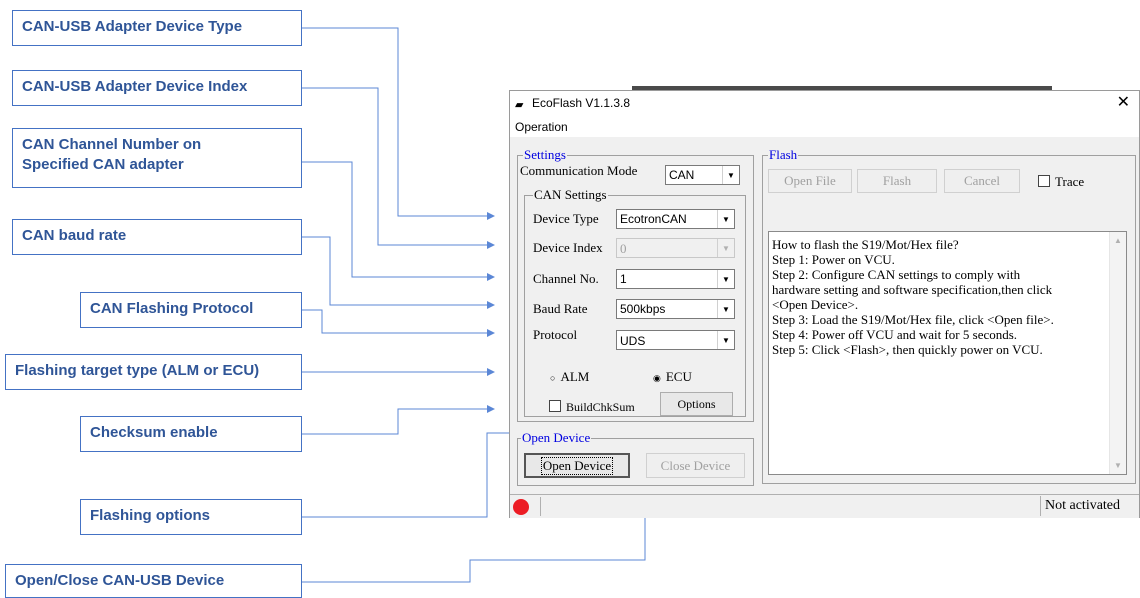 Image resolution: width=1140 pixels, height=598 pixels. I want to click on cancel-button: Cancel, so click(982, 181).